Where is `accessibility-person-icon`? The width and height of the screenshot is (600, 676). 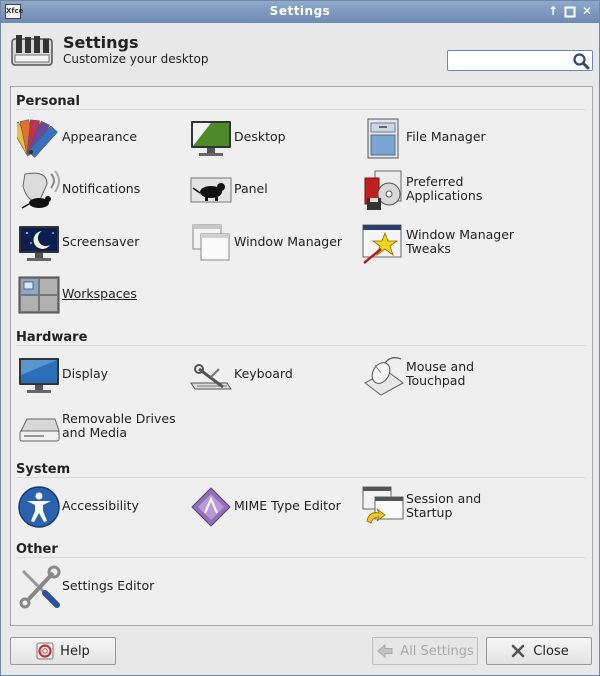 accessibility-person-icon is located at coordinates (39, 507).